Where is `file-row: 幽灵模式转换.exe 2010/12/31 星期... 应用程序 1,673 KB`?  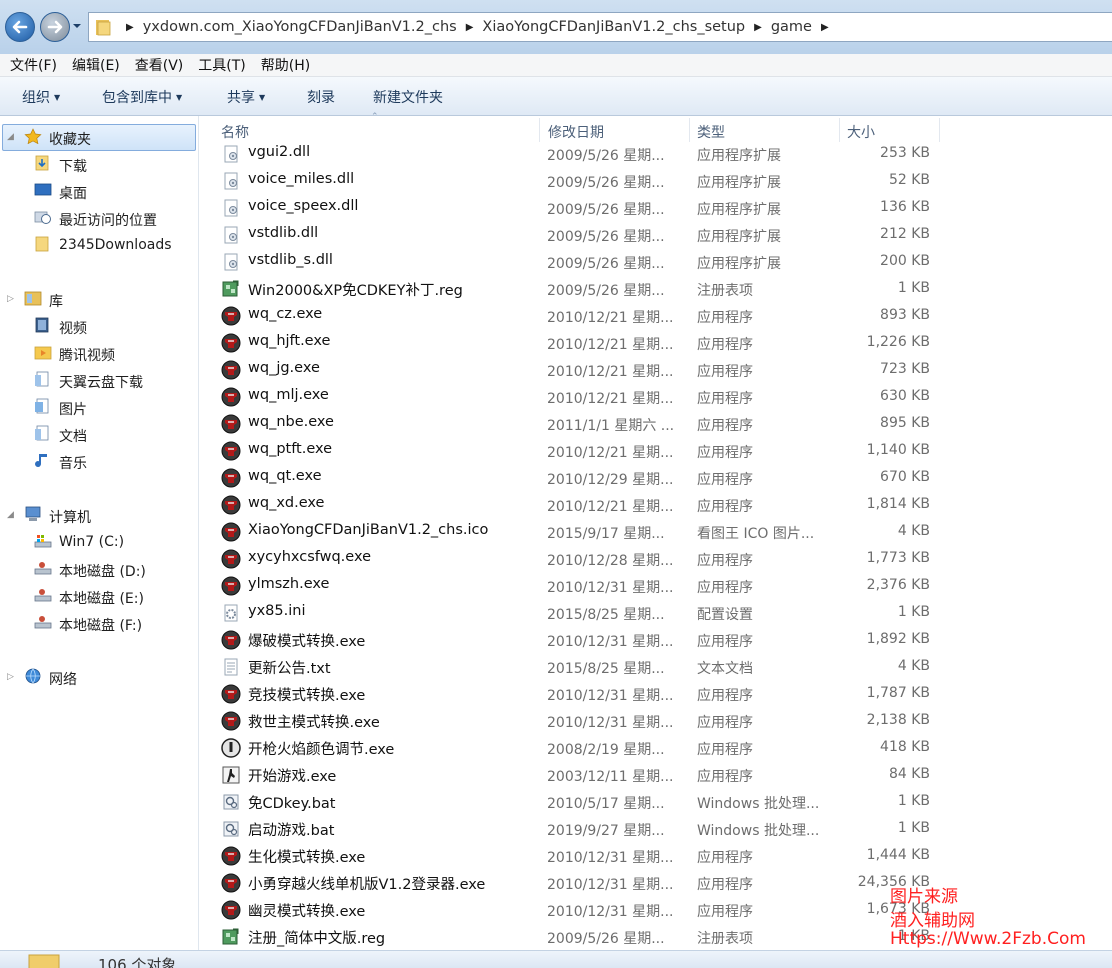
file-row: 幽灵模式转换.exe 2010/12/31 星期... 应用程序 1,673 KB is located at coordinates (655, 909).